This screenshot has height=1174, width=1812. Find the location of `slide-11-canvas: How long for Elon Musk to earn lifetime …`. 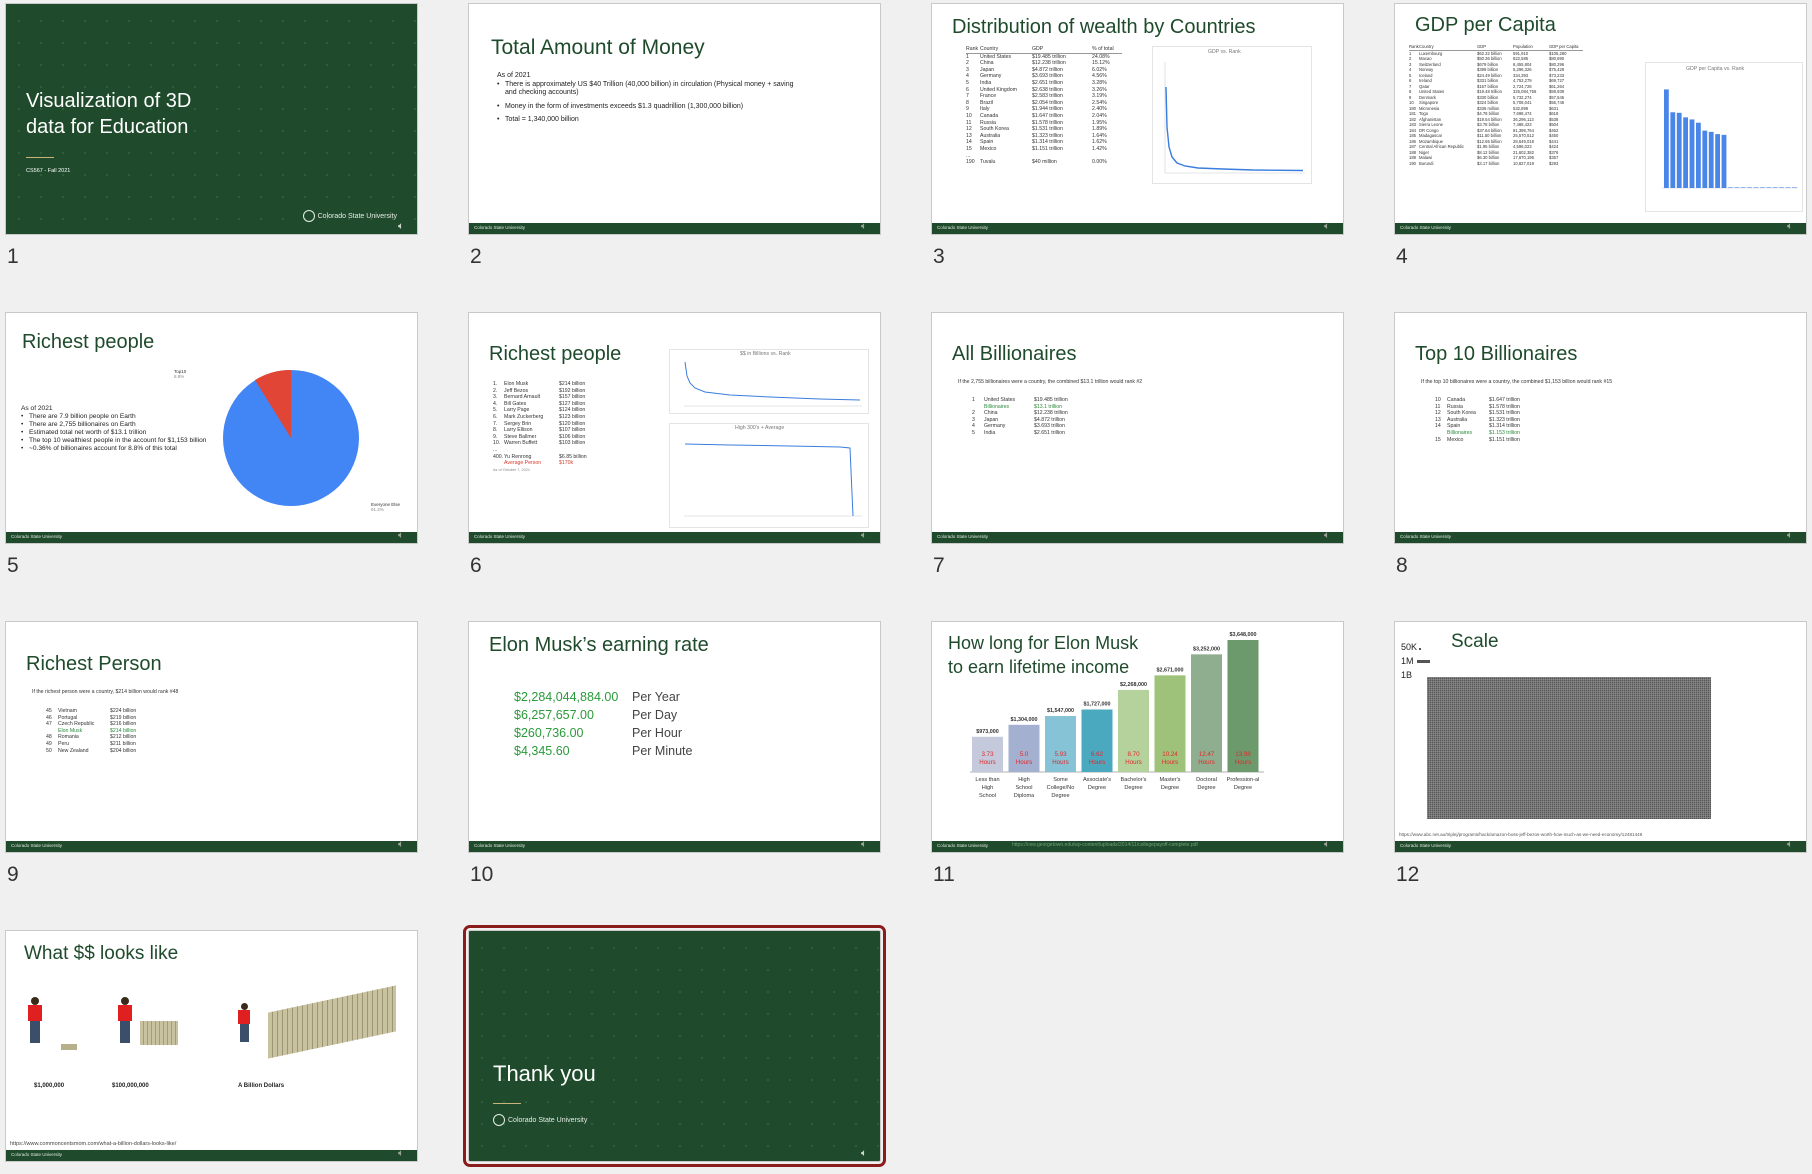

slide-11-canvas: How long for Elon Musk to earn lifetime … is located at coordinates (1137, 737).